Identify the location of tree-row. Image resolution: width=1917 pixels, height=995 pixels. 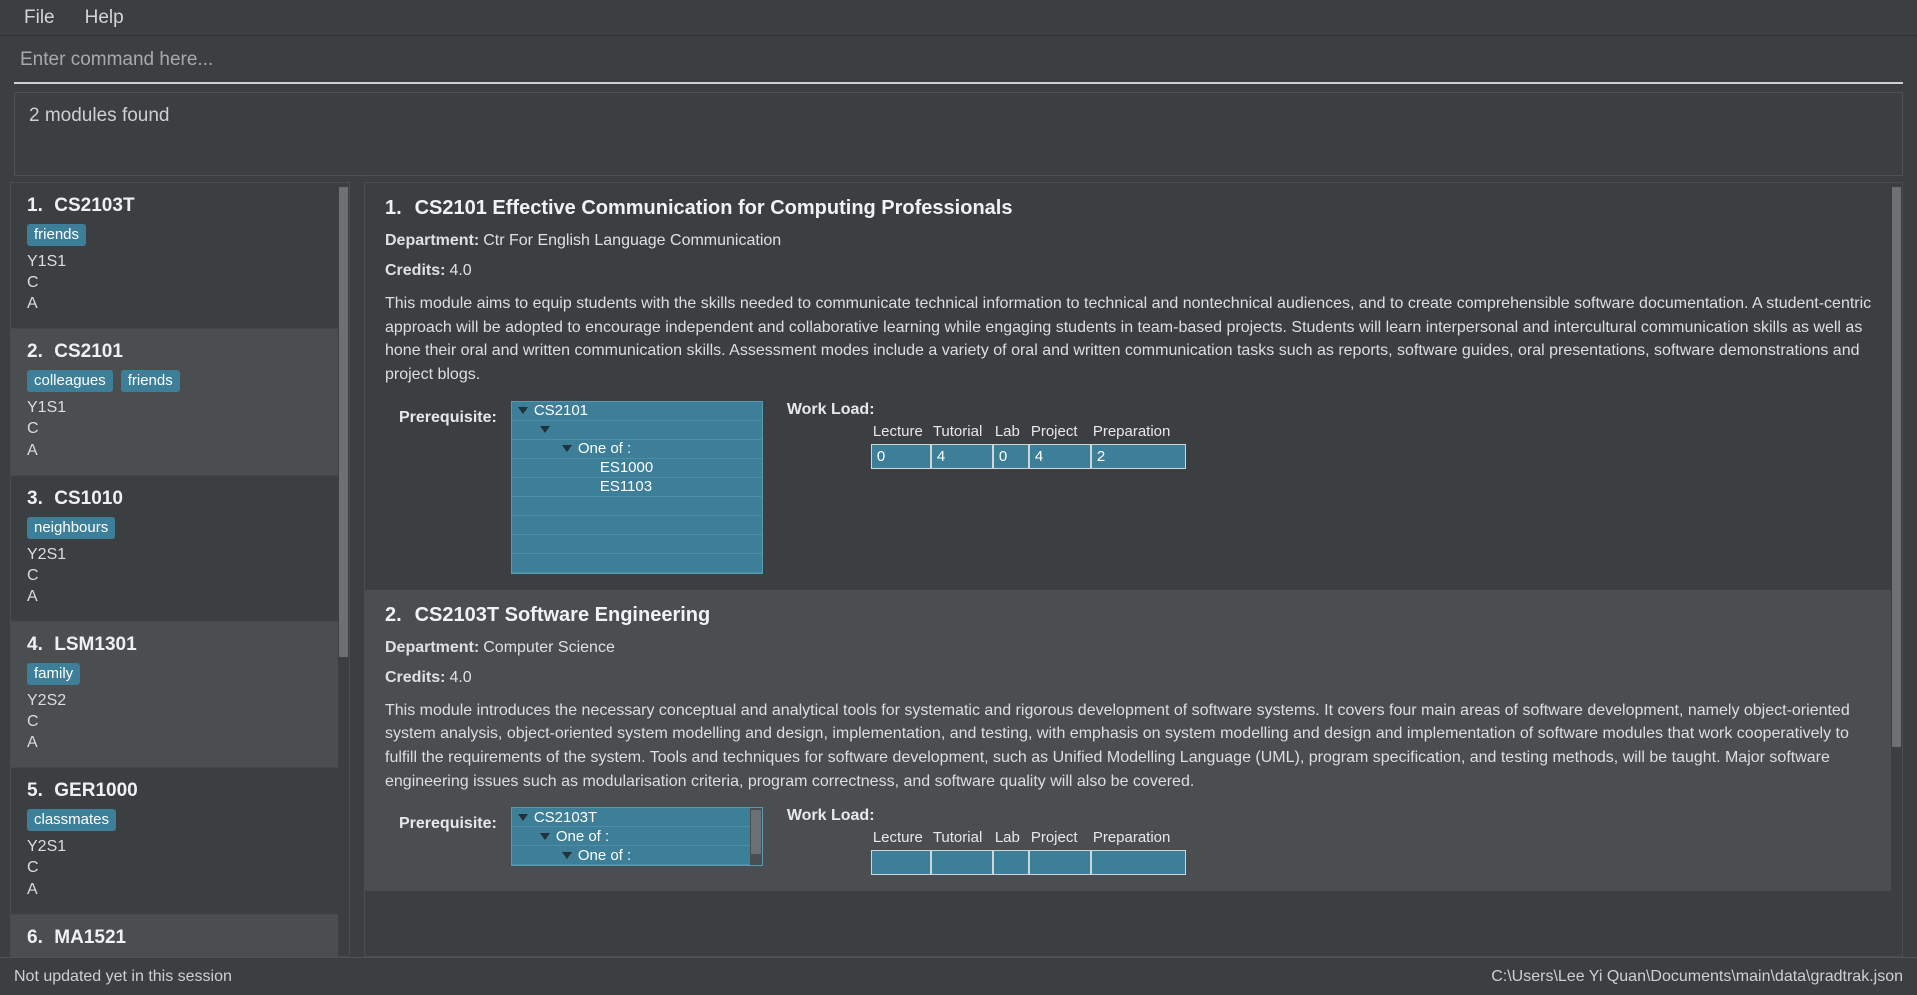
(636, 430).